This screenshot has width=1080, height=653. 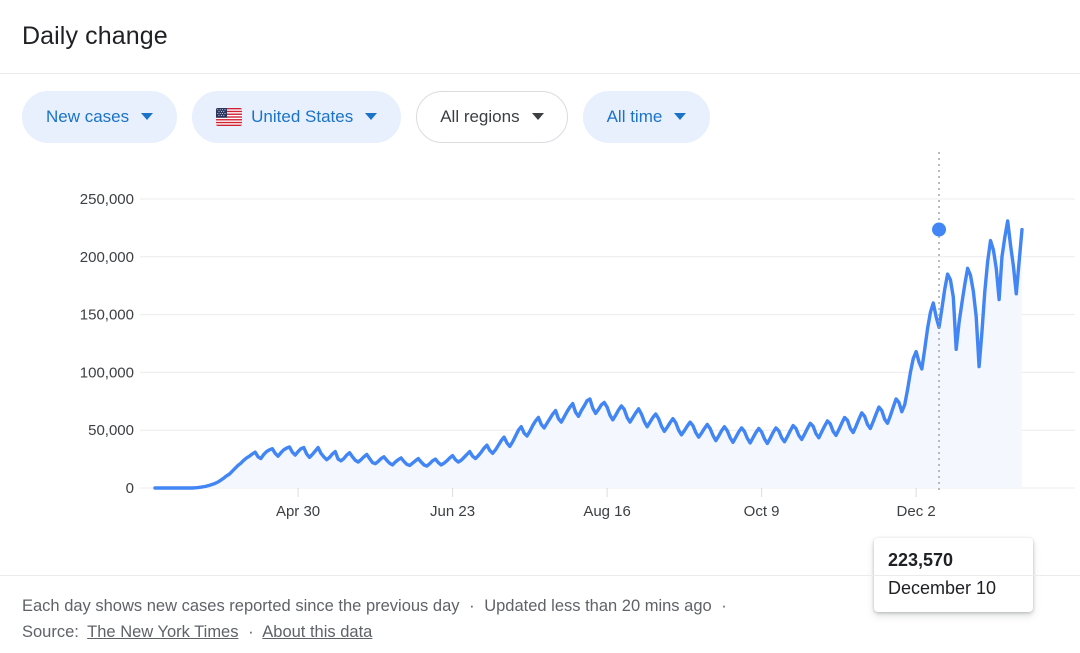 I want to click on x-axis-tick-label: Apr 30, so click(x=298, y=511).